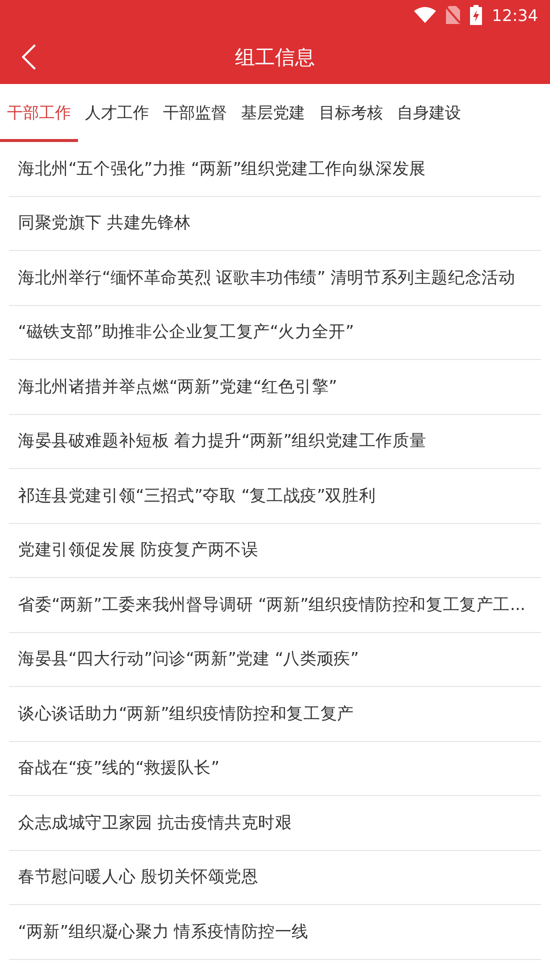  Describe the element at coordinates (39, 113) in the screenshot. I see `category-tab: 干部工作` at that location.